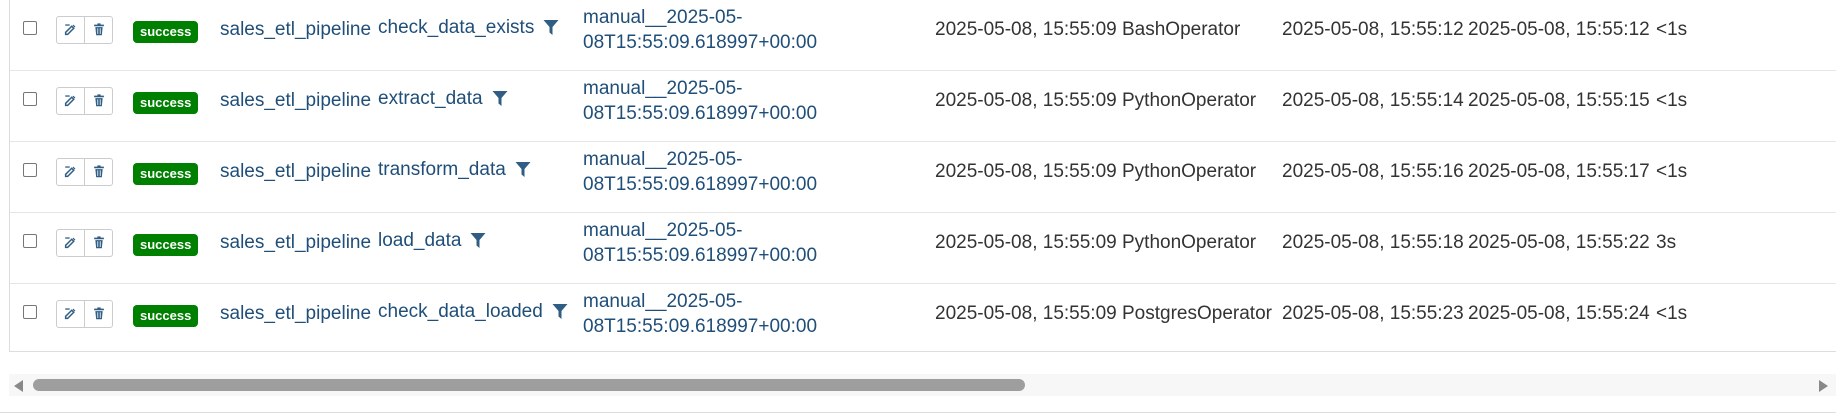  What do you see at coordinates (456, 27) in the screenshot?
I see `task-id-link: check_data_exists` at bounding box center [456, 27].